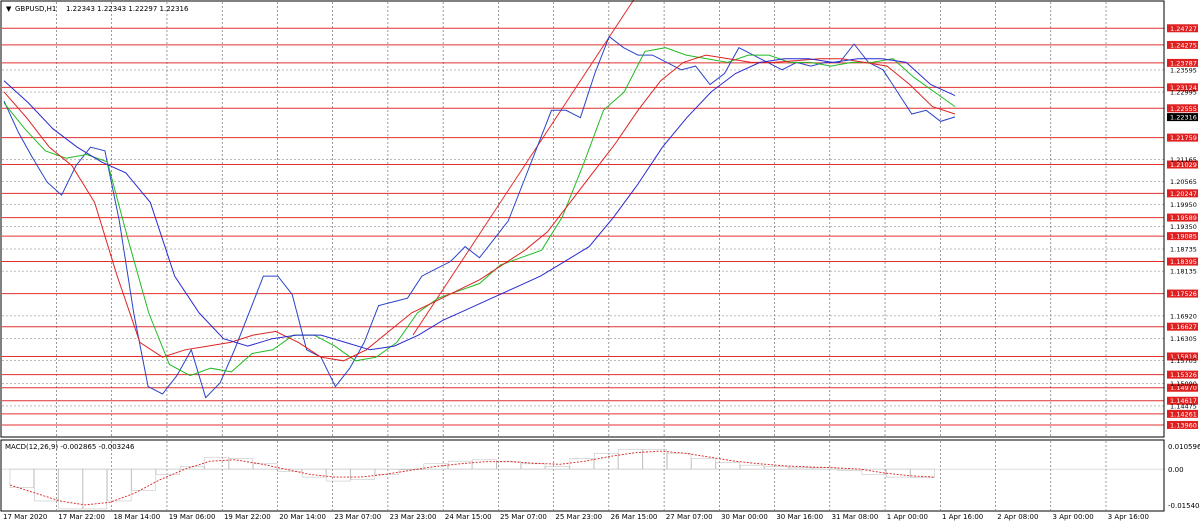 The height and width of the screenshot is (524, 1200). What do you see at coordinates (413, 517) in the screenshot?
I see `time-tick-label: 23 Mar 23:00` at bounding box center [413, 517].